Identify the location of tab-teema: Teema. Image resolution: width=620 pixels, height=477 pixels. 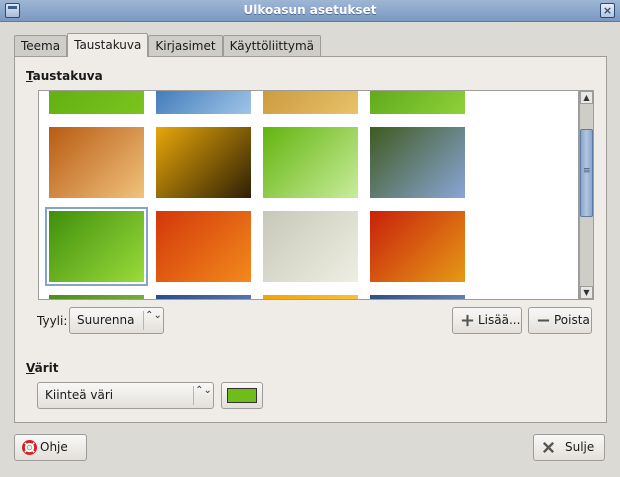
(41, 46).